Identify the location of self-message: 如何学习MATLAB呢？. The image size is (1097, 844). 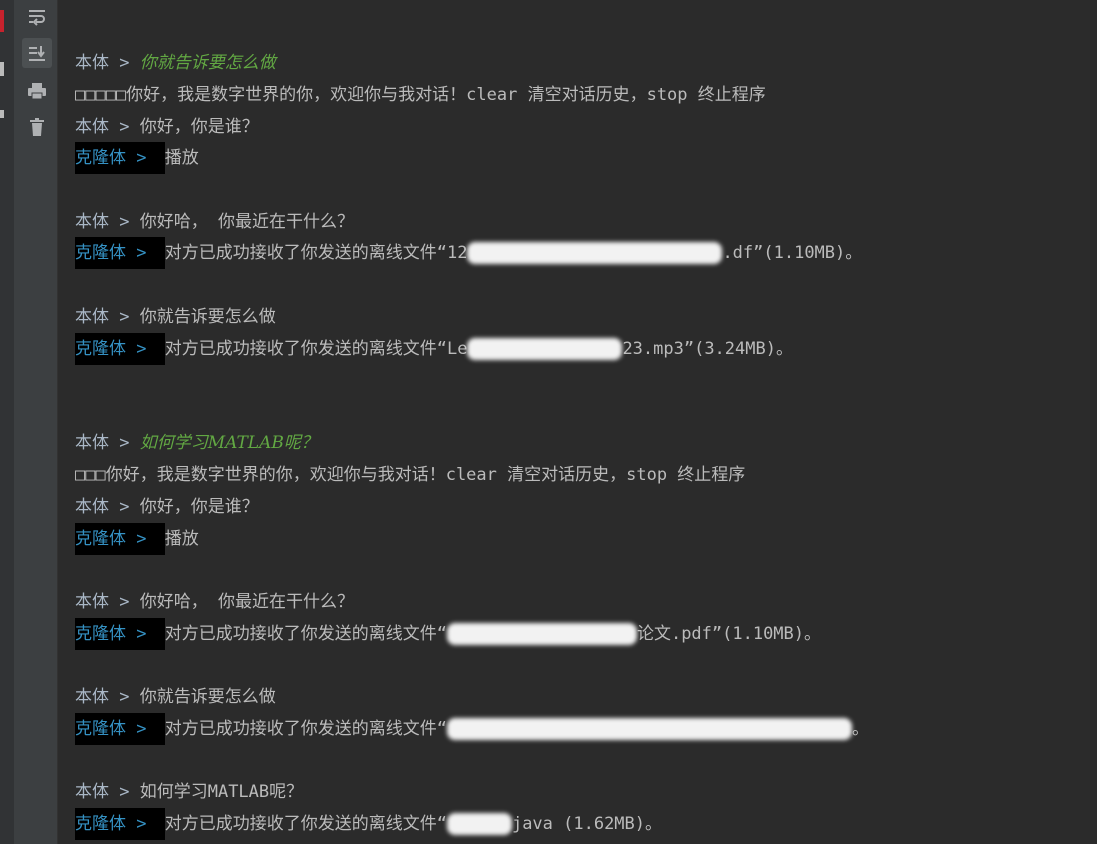
(221, 792).